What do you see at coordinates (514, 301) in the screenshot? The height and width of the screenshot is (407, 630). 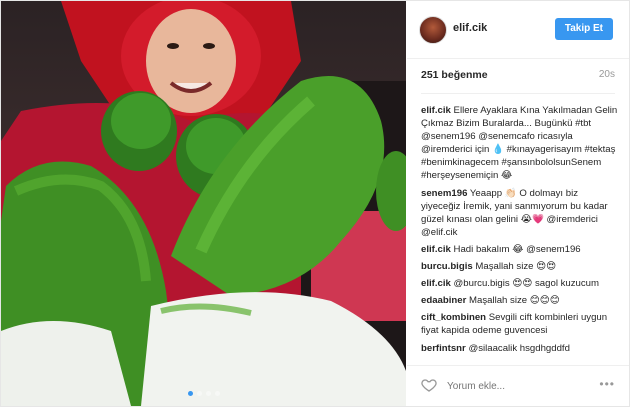 I see `comment-text: Maşallah size 😊😊😊` at bounding box center [514, 301].